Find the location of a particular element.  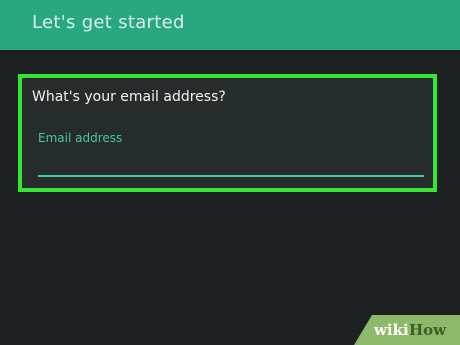

watermark-how-text: How is located at coordinates (428, 330).